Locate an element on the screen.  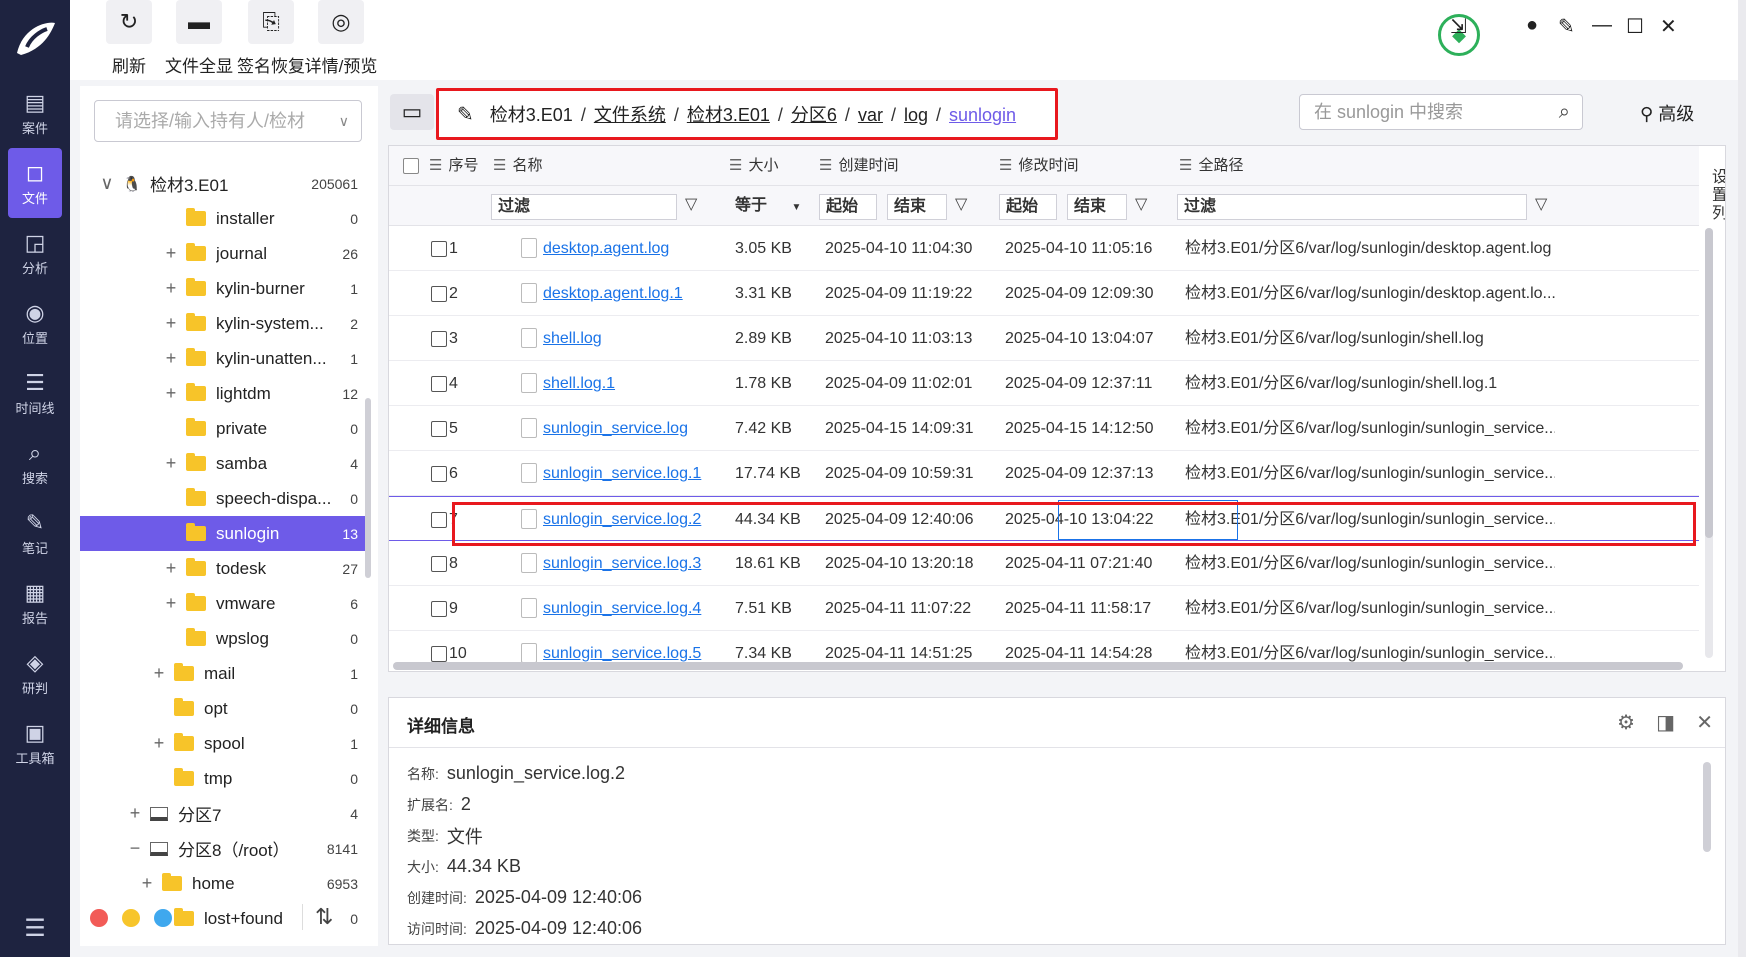
breadcrumb-segment: sunlogin is located at coordinates (982, 115).